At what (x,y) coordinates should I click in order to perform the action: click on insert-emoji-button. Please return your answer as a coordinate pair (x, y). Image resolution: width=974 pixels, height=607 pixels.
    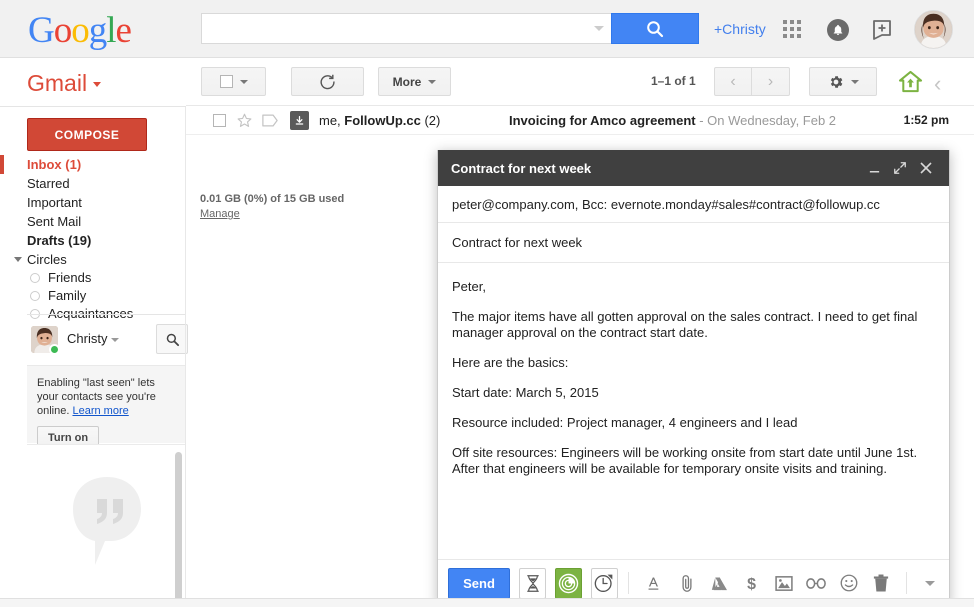
    Looking at the image, I should click on (848, 583).